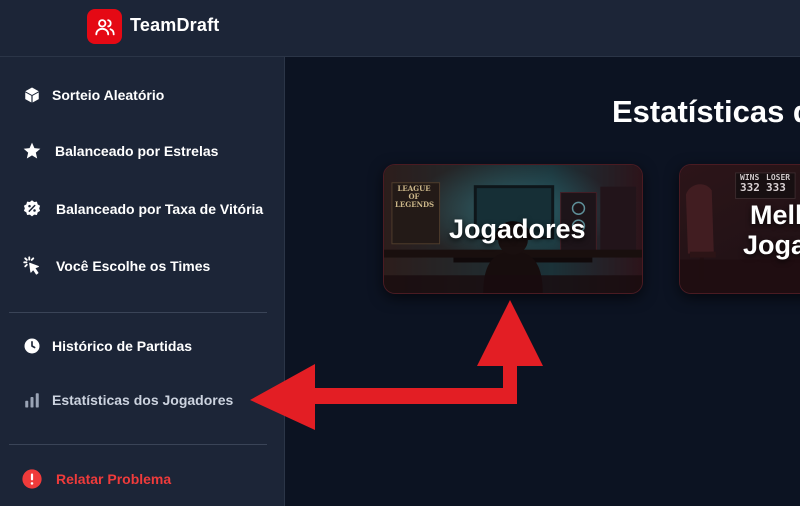 This screenshot has width=800, height=506. I want to click on card-label: Jogadores, so click(517, 229).